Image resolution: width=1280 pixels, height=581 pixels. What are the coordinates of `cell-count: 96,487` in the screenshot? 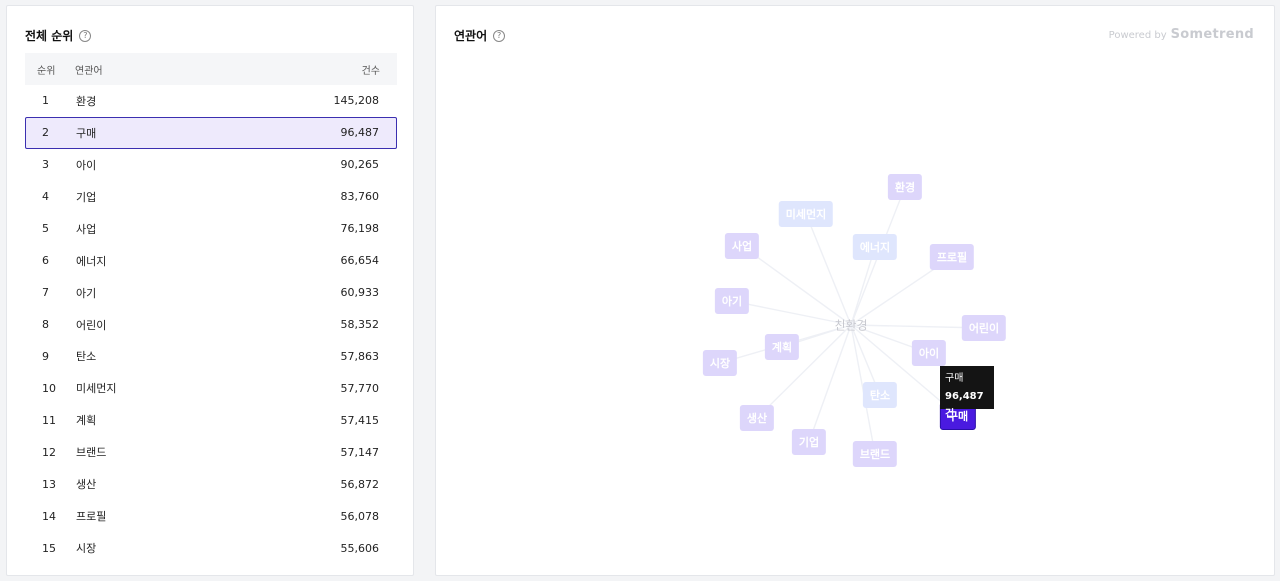 It's located at (360, 133).